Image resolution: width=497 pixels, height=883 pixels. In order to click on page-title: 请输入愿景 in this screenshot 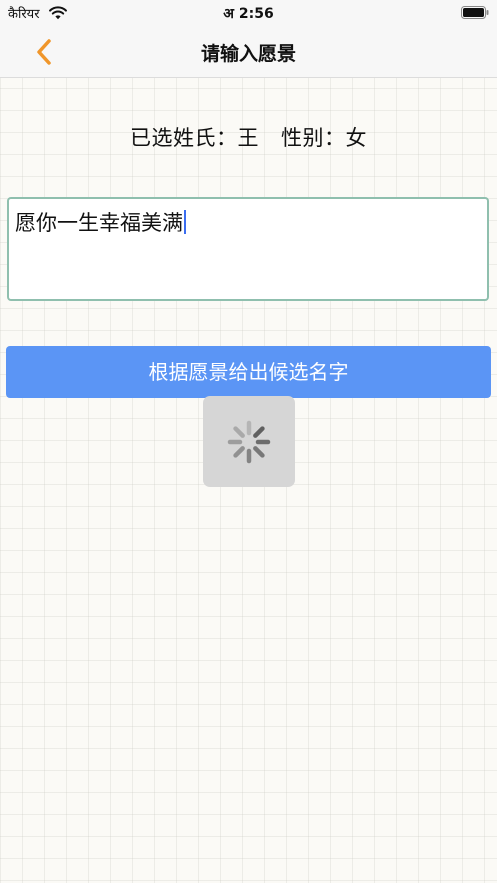, I will do `click(248, 54)`.